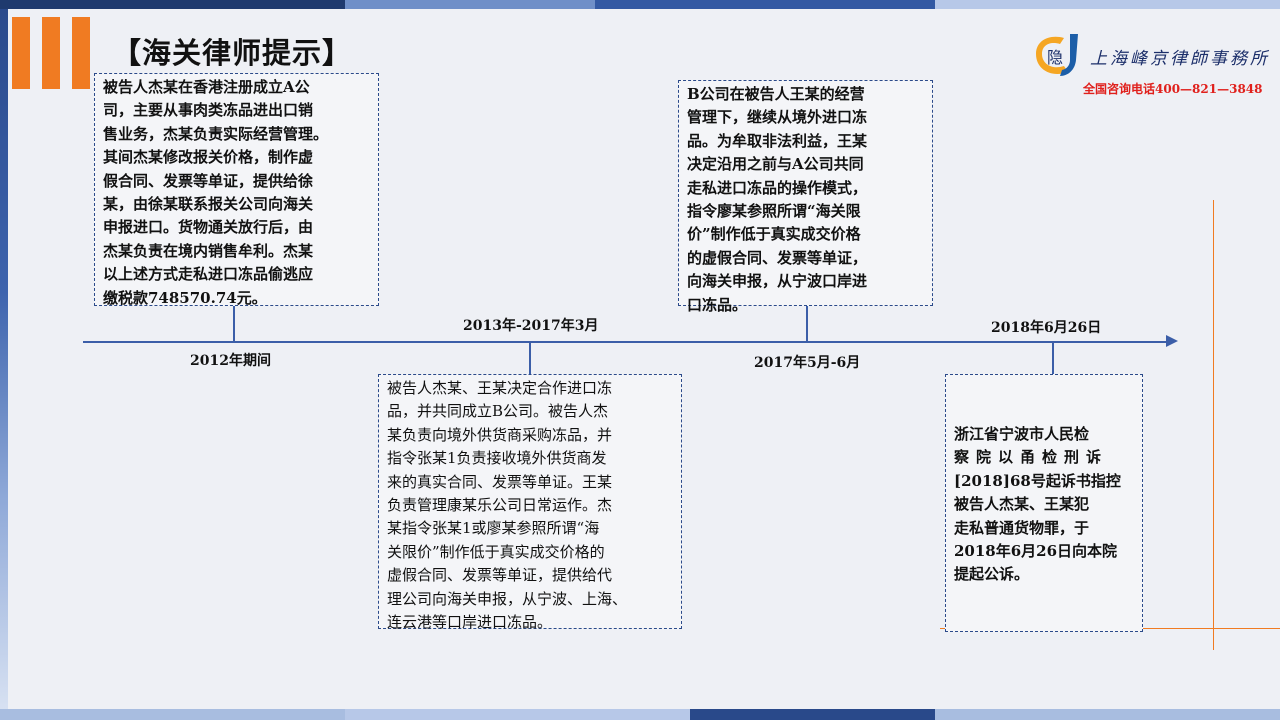 The height and width of the screenshot is (720, 1280). I want to click on event-text-line: 被告人杰某、王某决定合作进口冻, so click(500, 388).